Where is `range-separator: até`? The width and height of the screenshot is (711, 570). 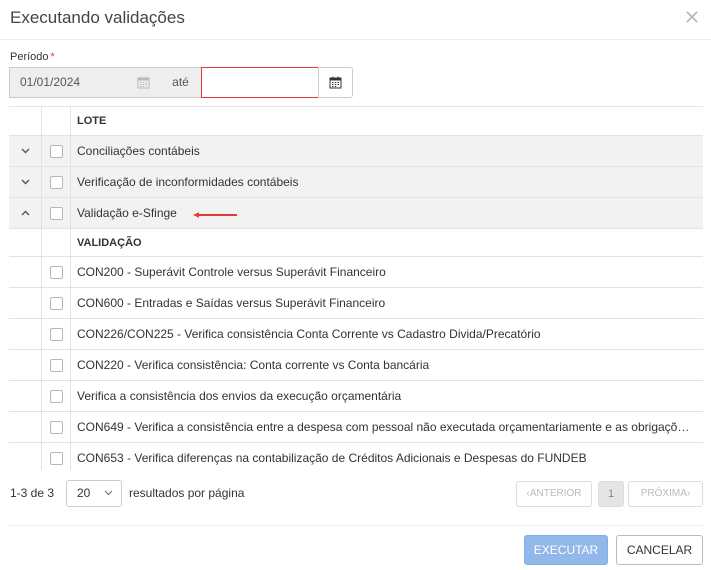 range-separator: até is located at coordinates (180, 82).